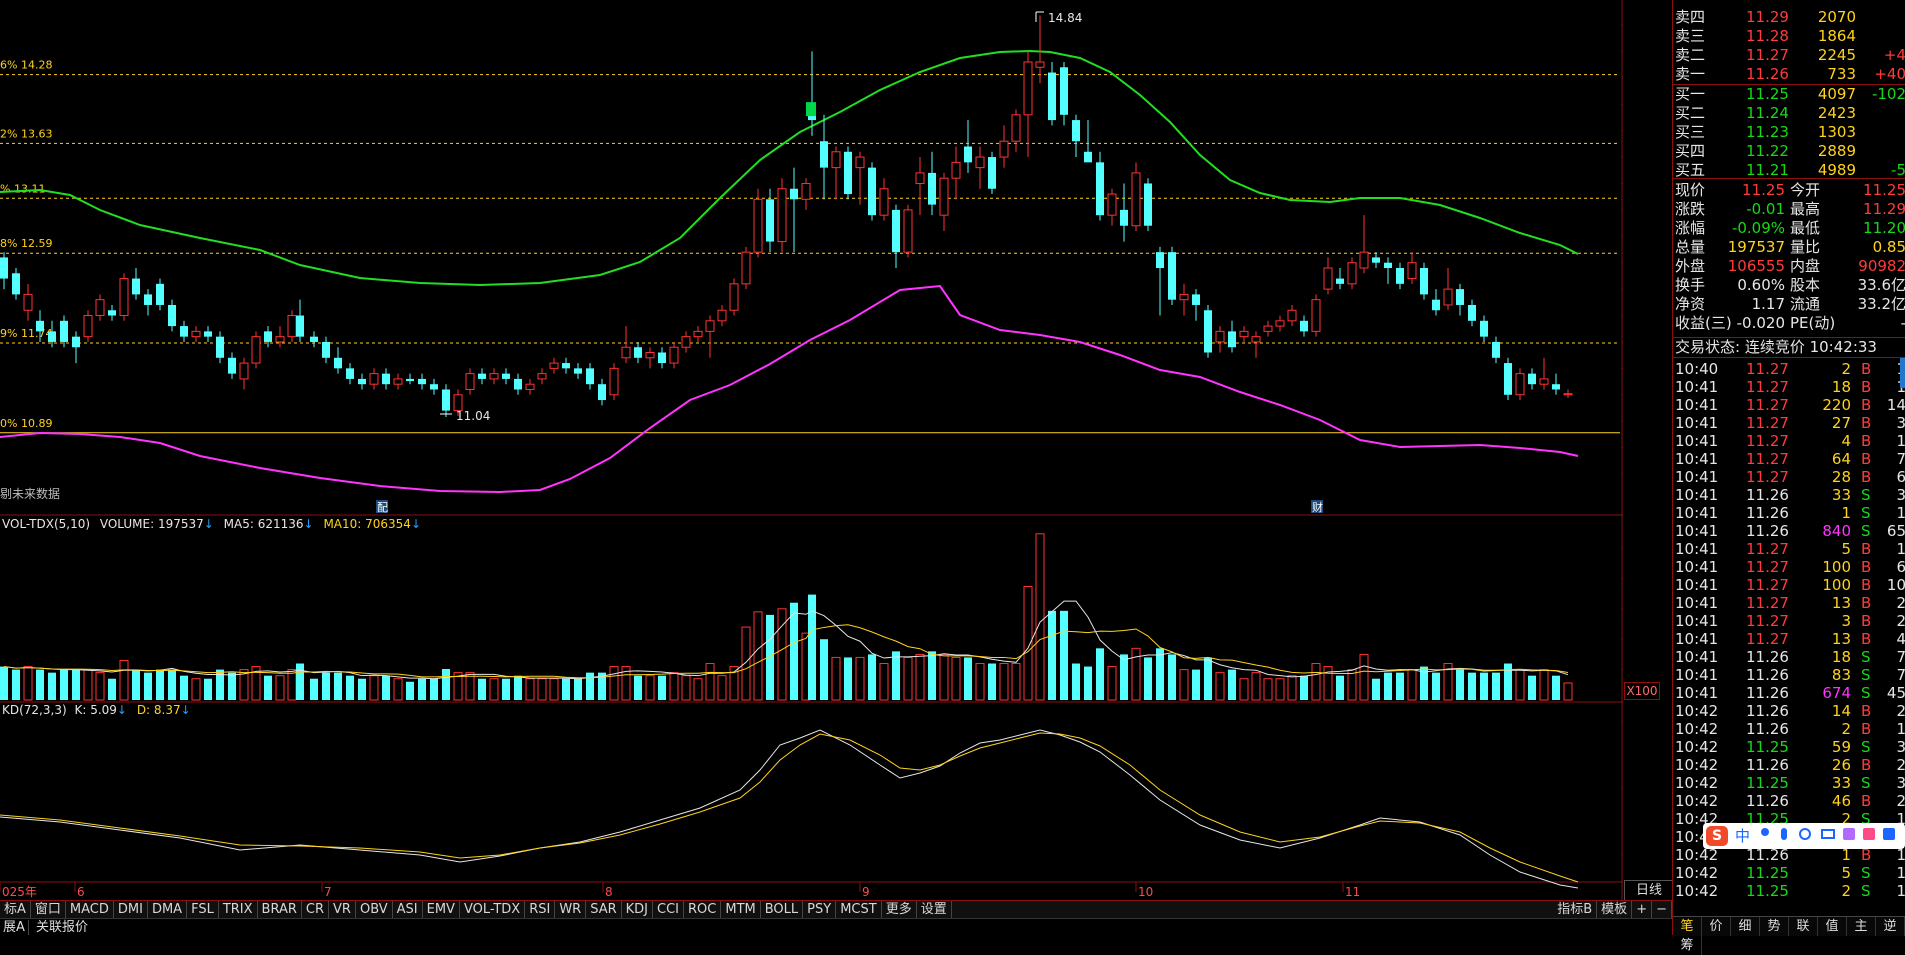 Image resolution: width=1905 pixels, height=955 pixels. Describe the element at coordinates (1861, 926) in the screenshot. I see `panel-tab-6: 主` at that location.